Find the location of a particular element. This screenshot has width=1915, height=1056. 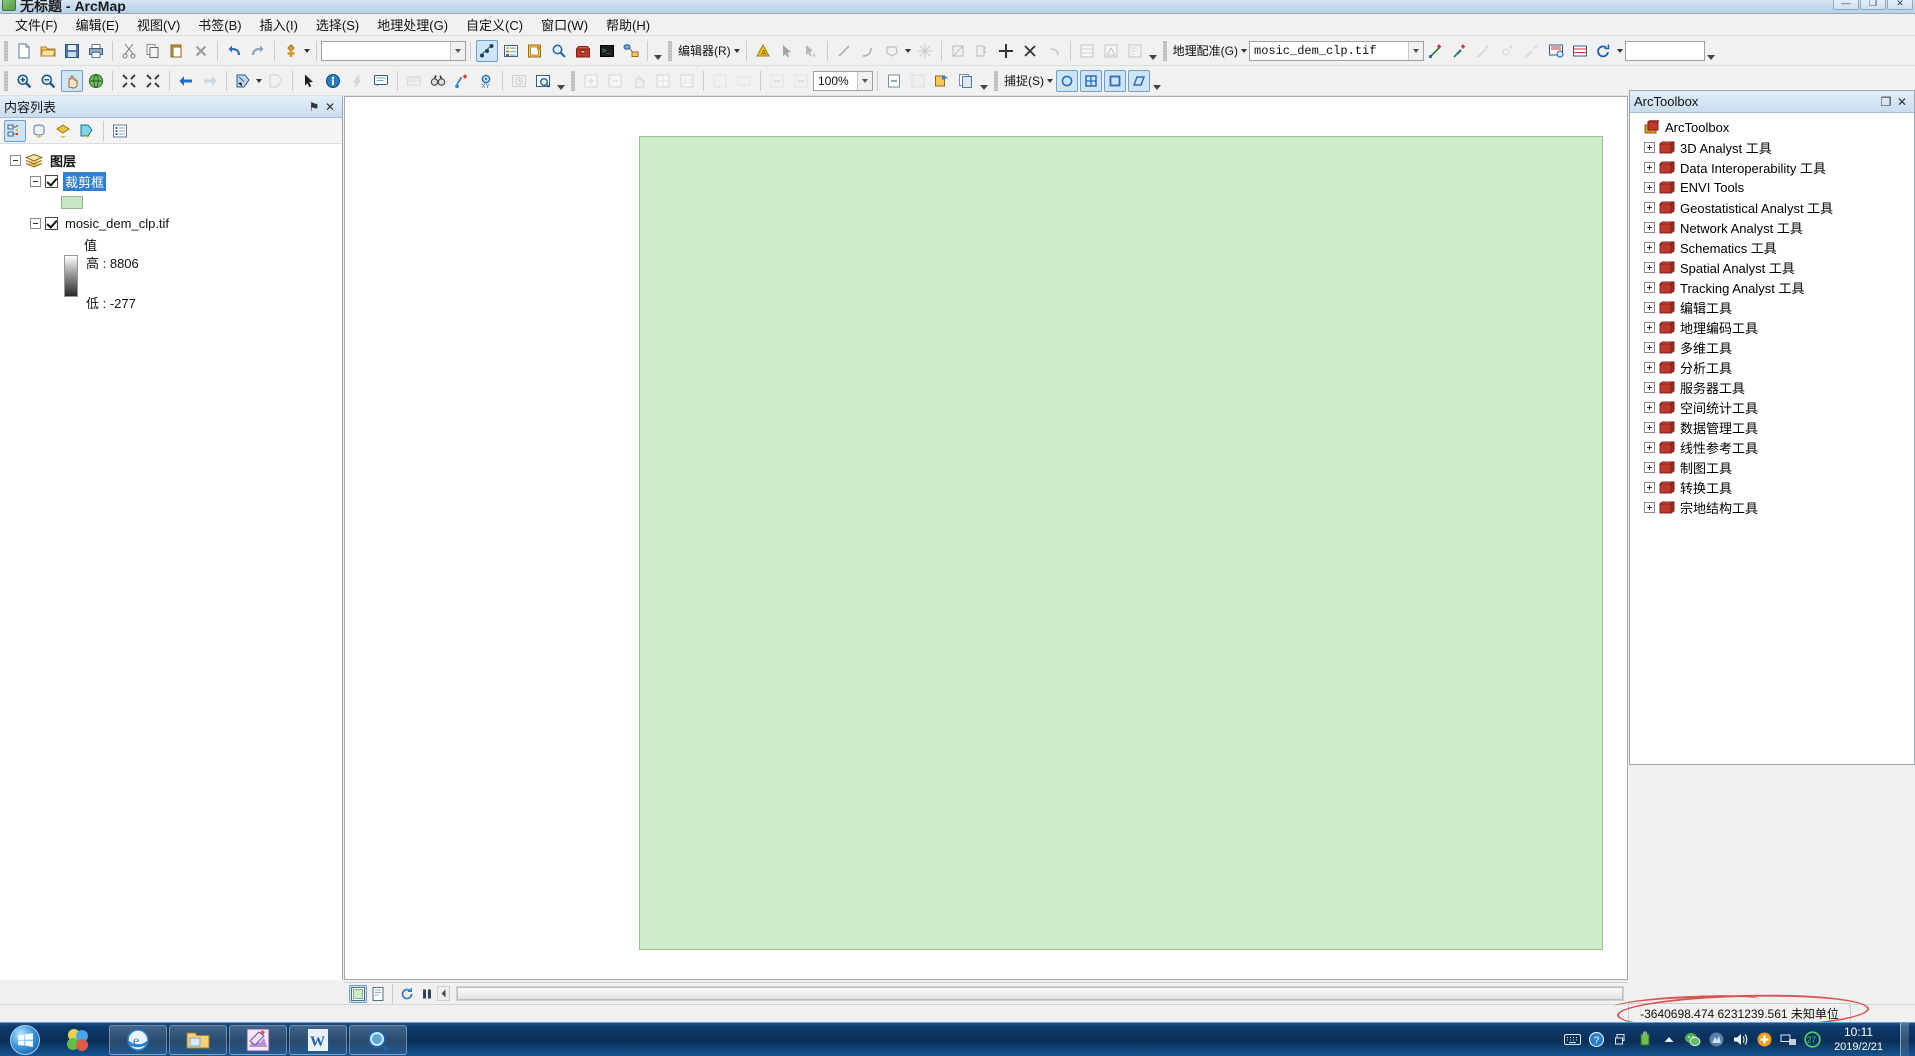

layout-zoom-in-icon is located at coordinates (591, 81).